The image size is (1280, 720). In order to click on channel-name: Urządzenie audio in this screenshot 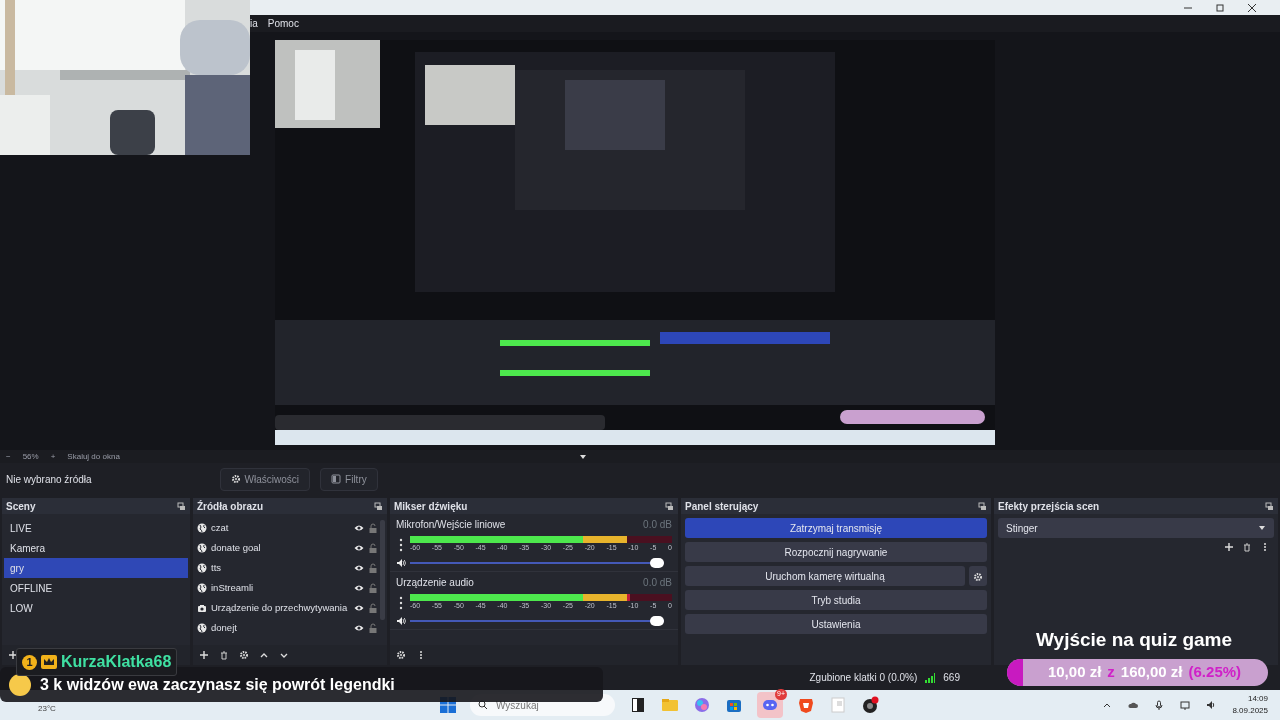, I will do `click(435, 583)`.